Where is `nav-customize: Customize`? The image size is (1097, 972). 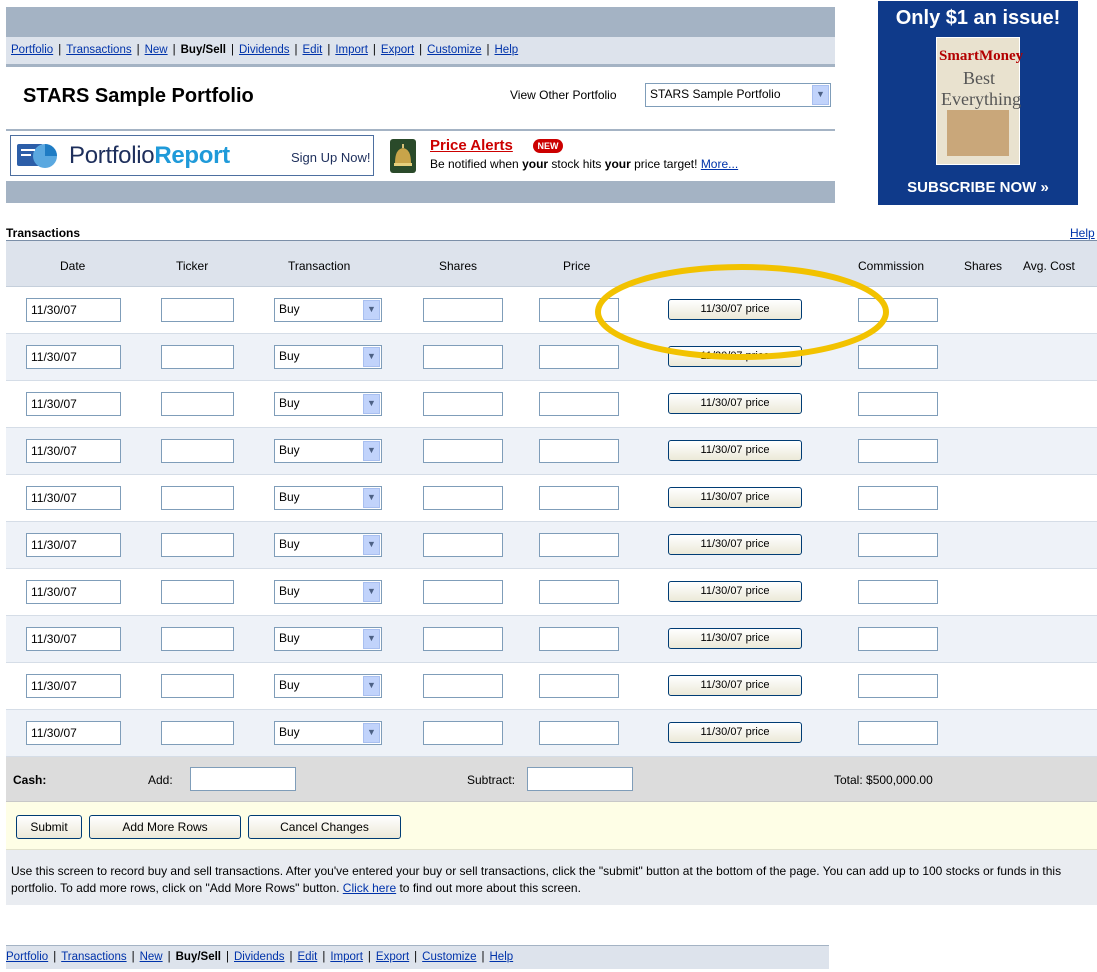 nav-customize: Customize is located at coordinates (454, 50).